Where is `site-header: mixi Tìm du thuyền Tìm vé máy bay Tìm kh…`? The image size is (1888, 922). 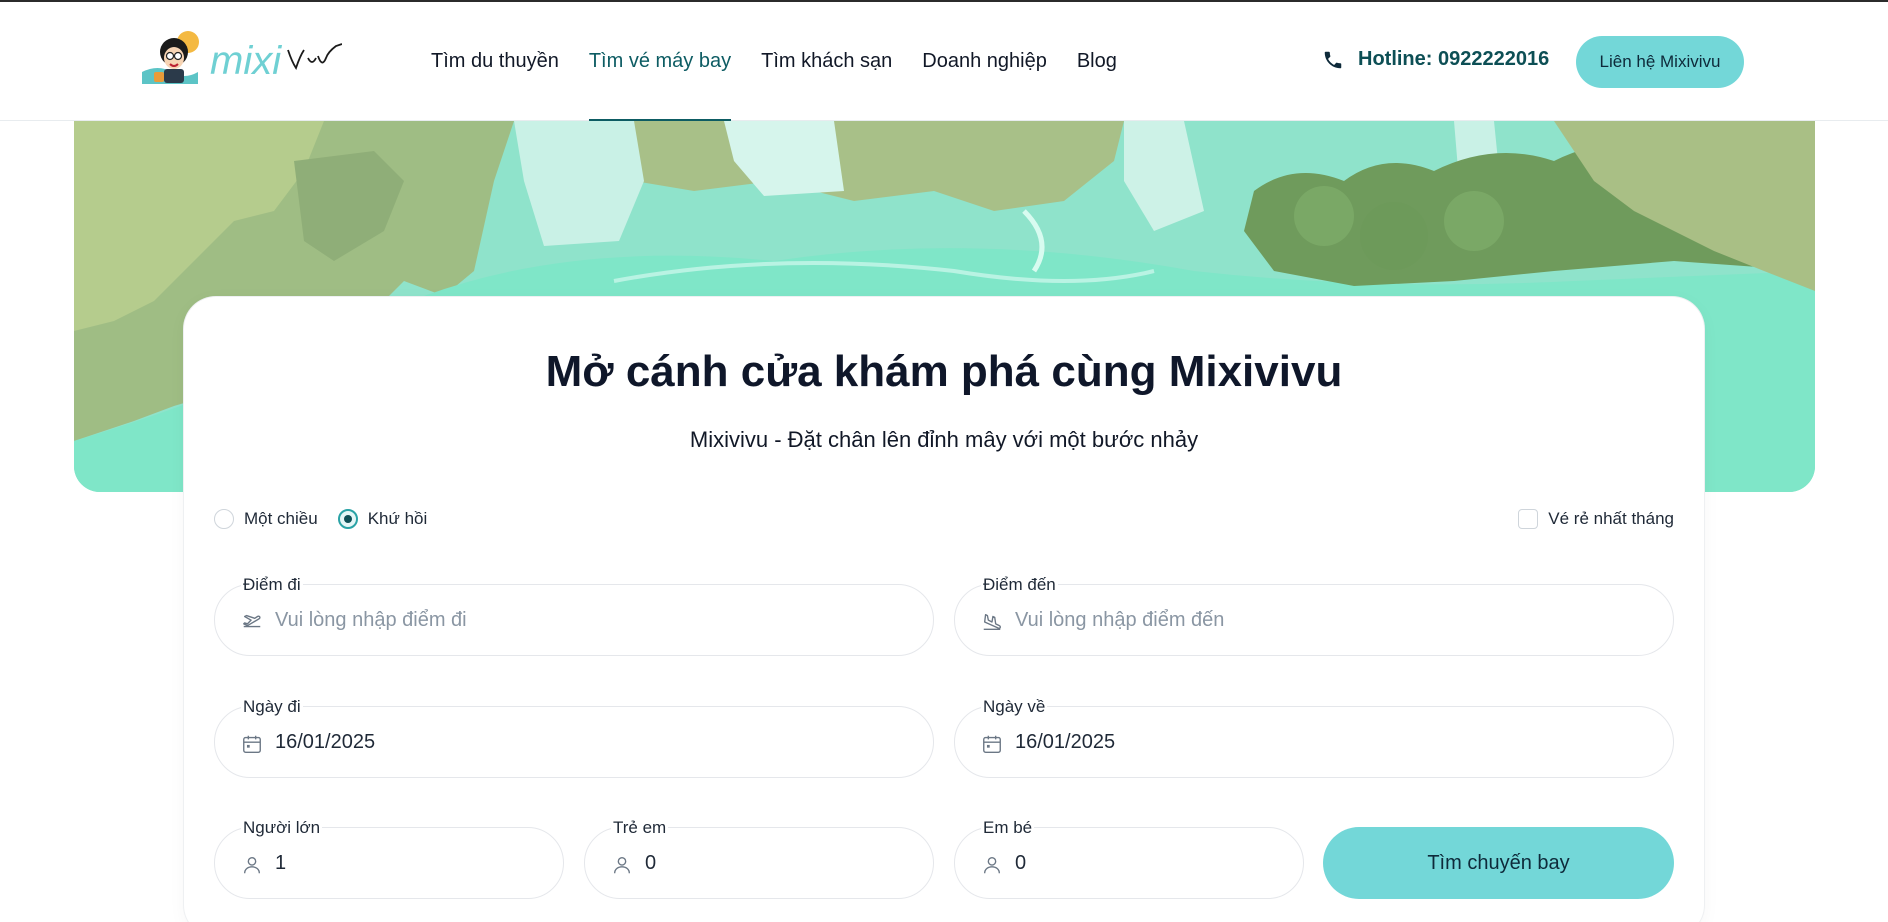 site-header: mixi Tìm du thuyền Tìm vé máy bay Tìm kh… is located at coordinates (944, 61).